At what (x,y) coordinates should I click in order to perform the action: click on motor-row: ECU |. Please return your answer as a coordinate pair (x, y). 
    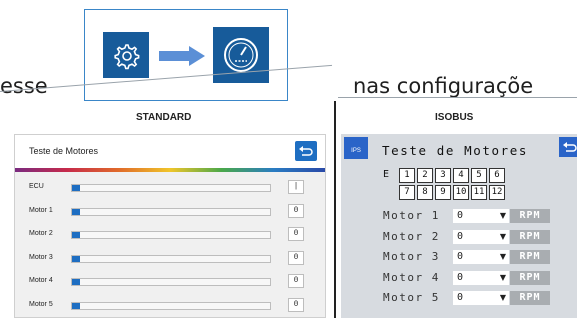
    Looking at the image, I should click on (170, 188).